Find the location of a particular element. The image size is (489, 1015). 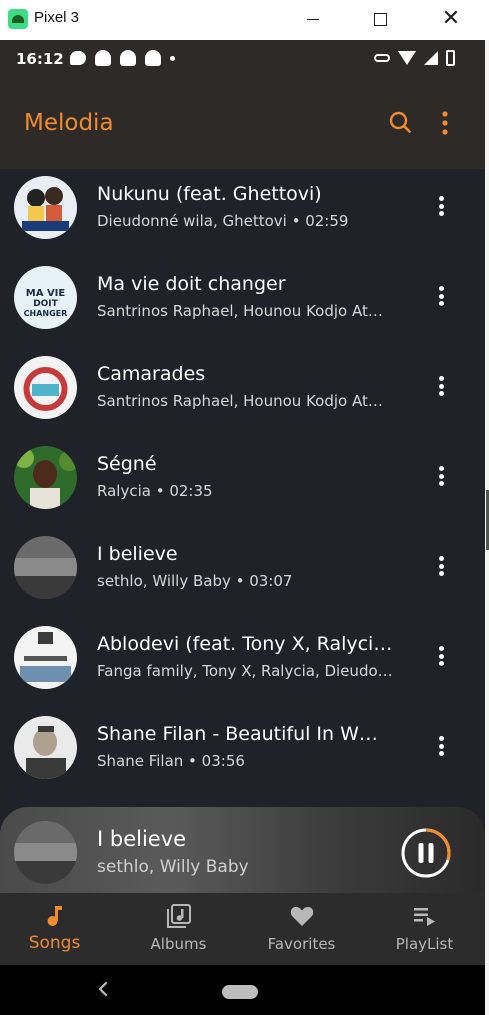

song-subtitle: Ralycia • 02:35 is located at coordinates (155, 491).